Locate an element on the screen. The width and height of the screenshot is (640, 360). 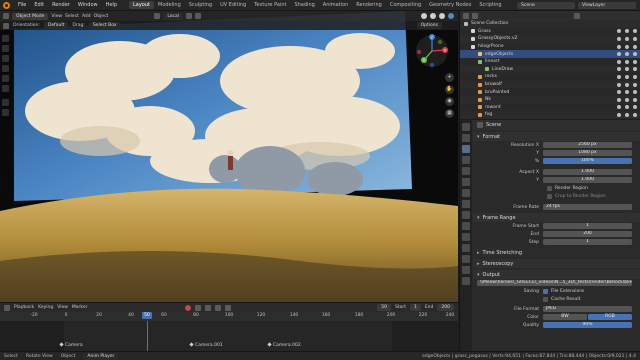
tweak-tool-icon is located at coordinates (5, 38).